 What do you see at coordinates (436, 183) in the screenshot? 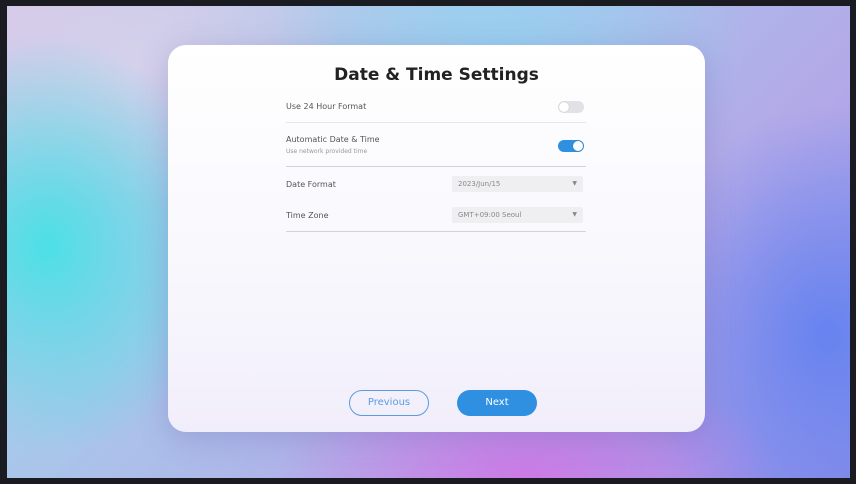
I see `setting-row-date-format: Date Format 2023/Jun/15 ▼` at bounding box center [436, 183].